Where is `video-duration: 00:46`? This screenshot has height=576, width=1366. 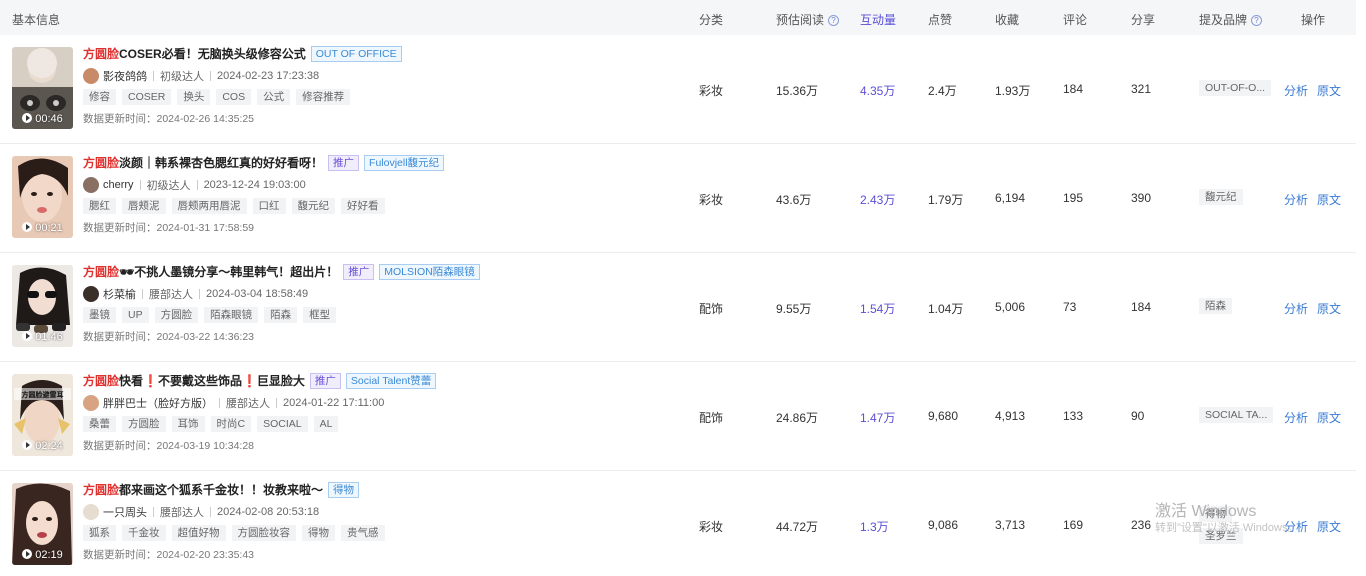
video-duration: 00:46 is located at coordinates (42, 119).